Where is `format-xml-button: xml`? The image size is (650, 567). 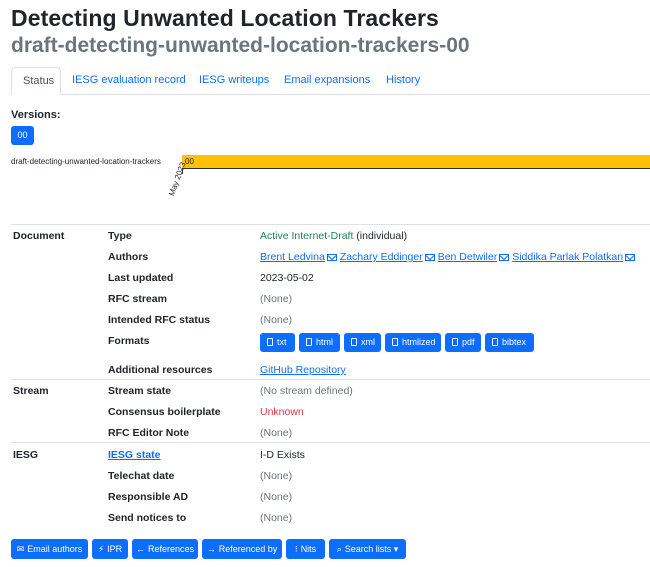
format-xml-button: xml is located at coordinates (362, 342).